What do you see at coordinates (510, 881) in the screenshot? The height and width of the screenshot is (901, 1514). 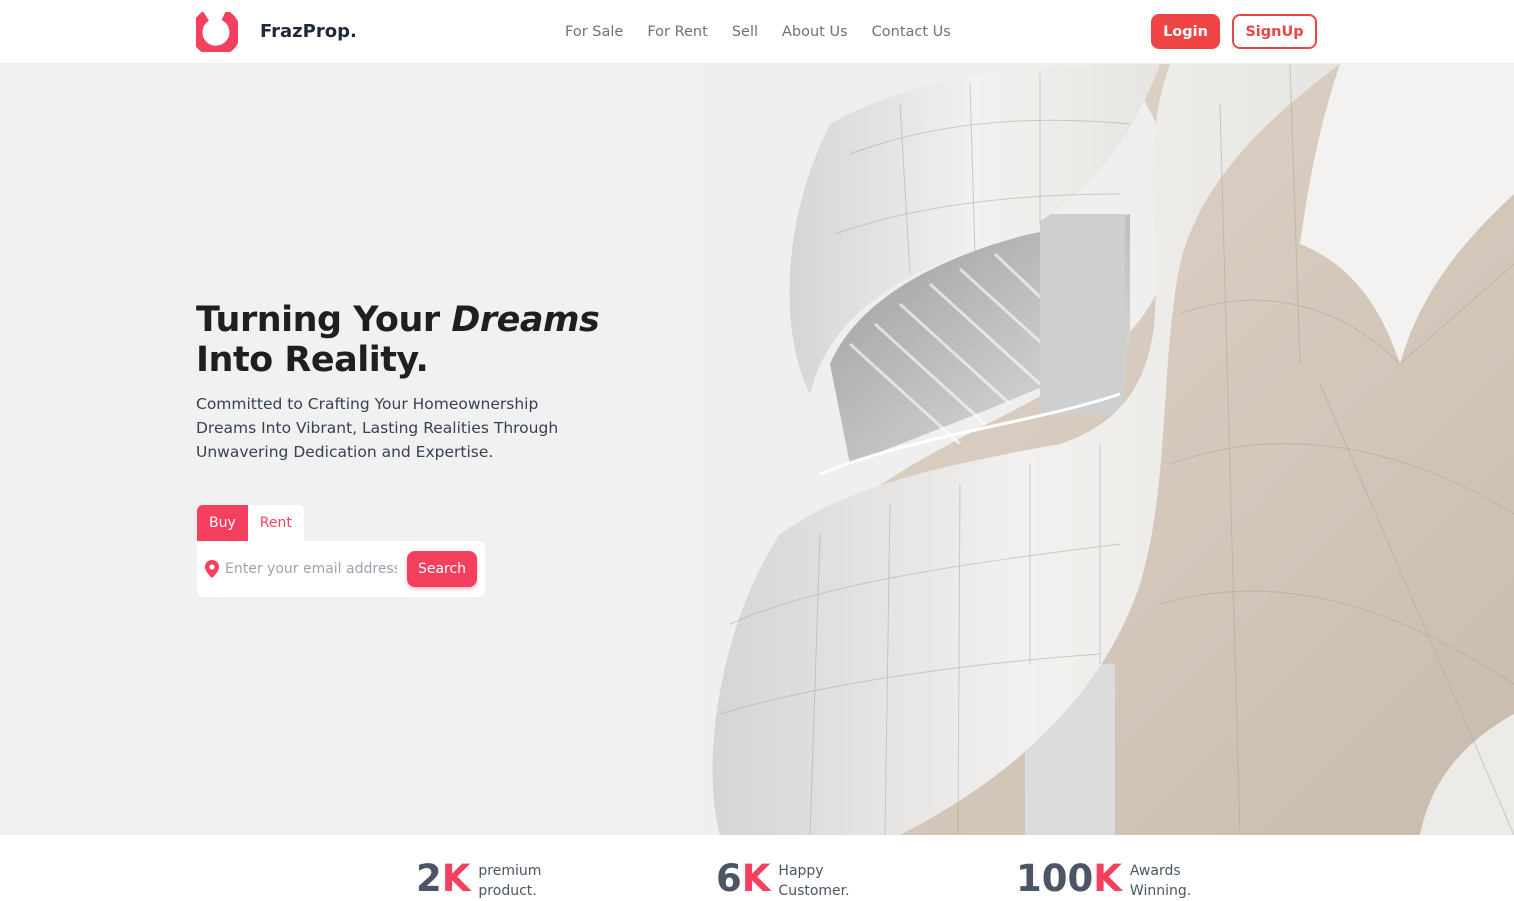 I see `stat-label: premium product.` at bounding box center [510, 881].